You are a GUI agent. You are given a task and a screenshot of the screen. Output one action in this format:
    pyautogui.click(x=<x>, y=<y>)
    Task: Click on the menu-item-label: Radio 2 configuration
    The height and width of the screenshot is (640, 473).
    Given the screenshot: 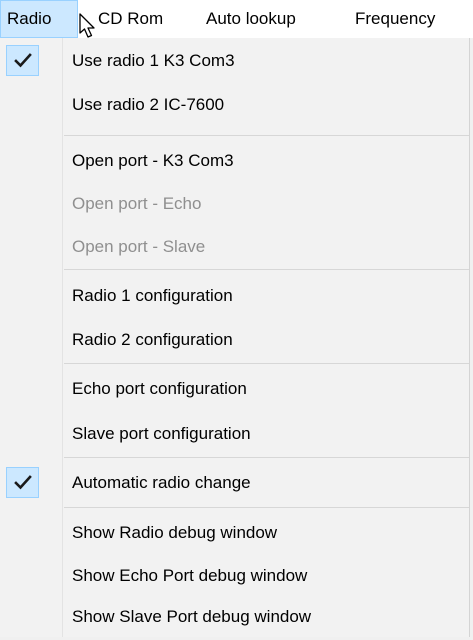 What is the action you would take?
    pyautogui.click(x=152, y=339)
    